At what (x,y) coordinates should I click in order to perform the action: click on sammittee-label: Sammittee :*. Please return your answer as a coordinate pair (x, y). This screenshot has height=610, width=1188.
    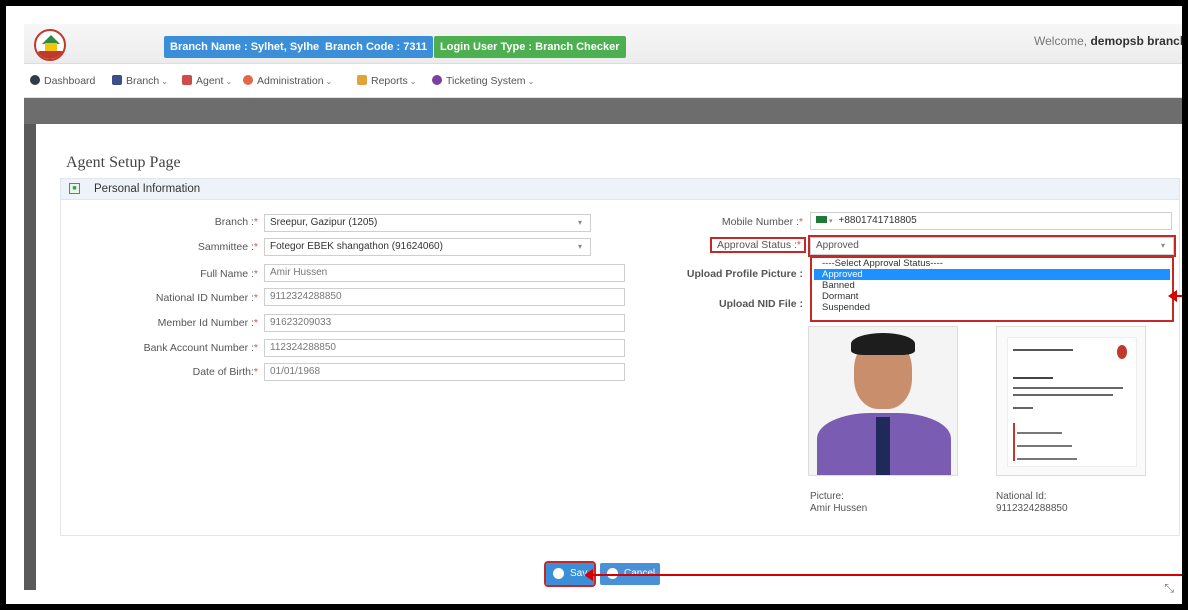
    Looking at the image, I should click on (227, 247).